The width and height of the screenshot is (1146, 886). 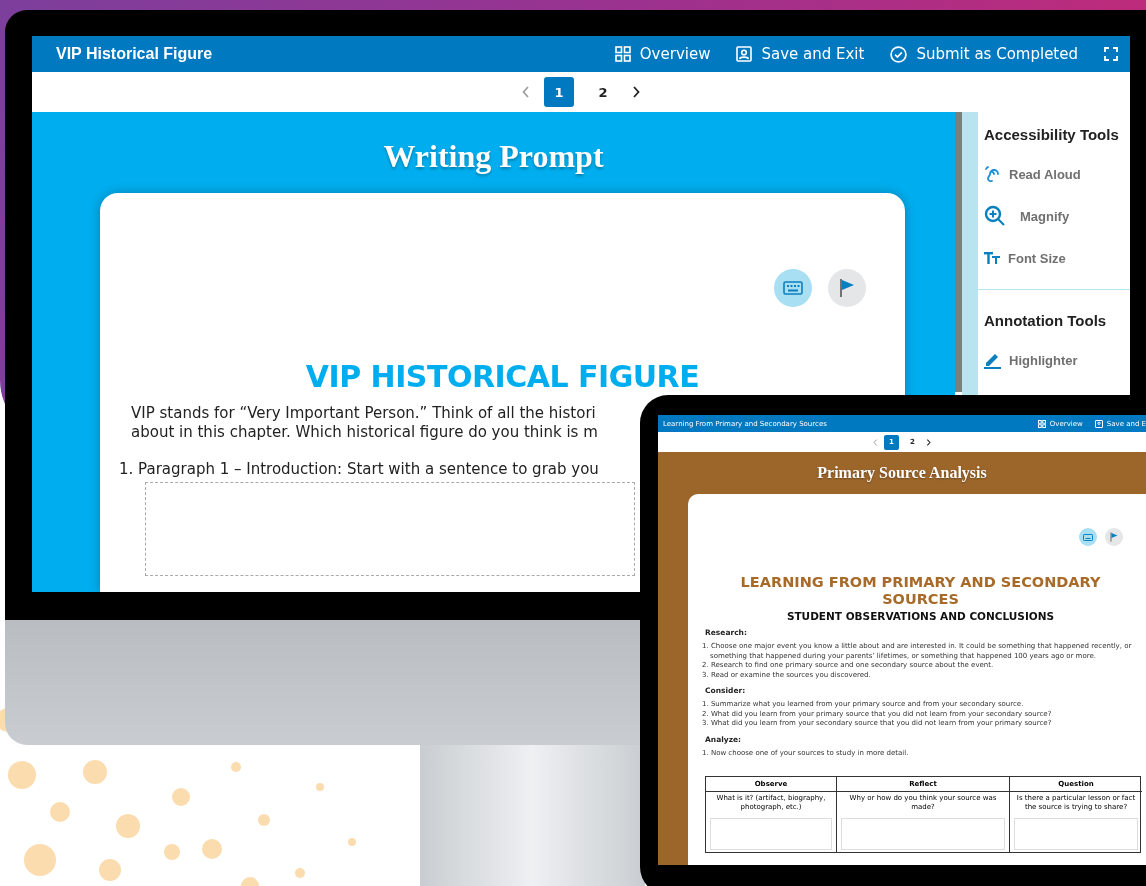 What do you see at coordinates (992, 174) in the screenshot?
I see `ear-icon` at bounding box center [992, 174].